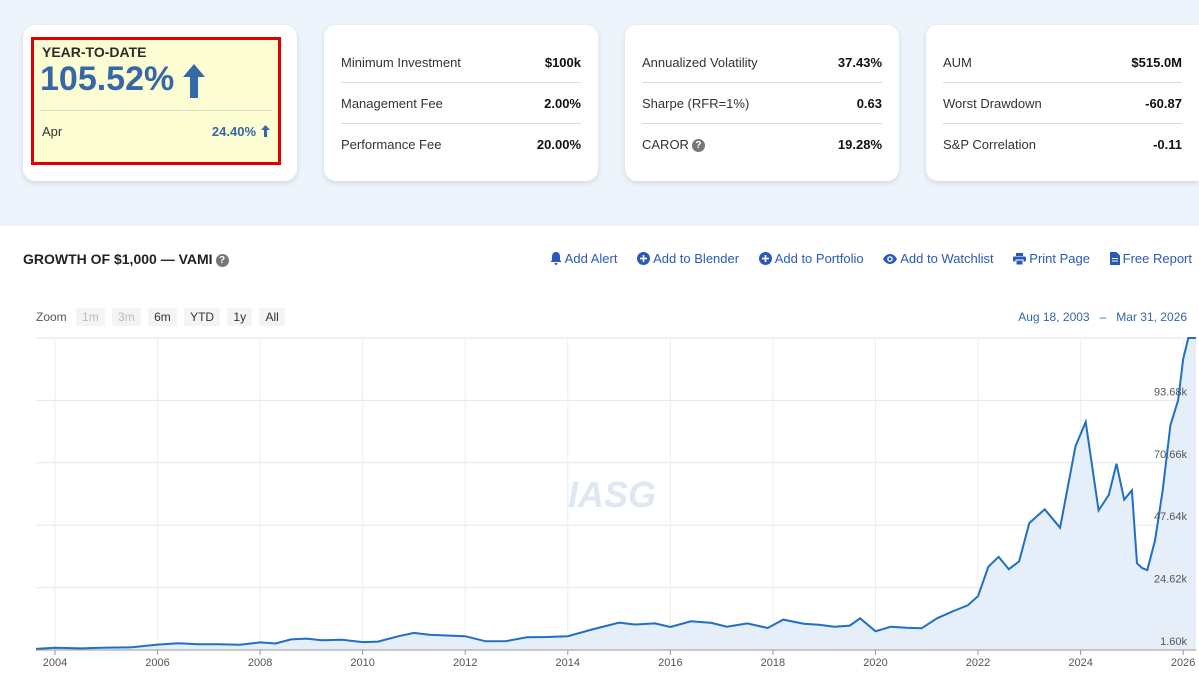 This screenshot has height=673, width=1199. I want to click on zoom-3m-button: 3m, so click(126, 317).